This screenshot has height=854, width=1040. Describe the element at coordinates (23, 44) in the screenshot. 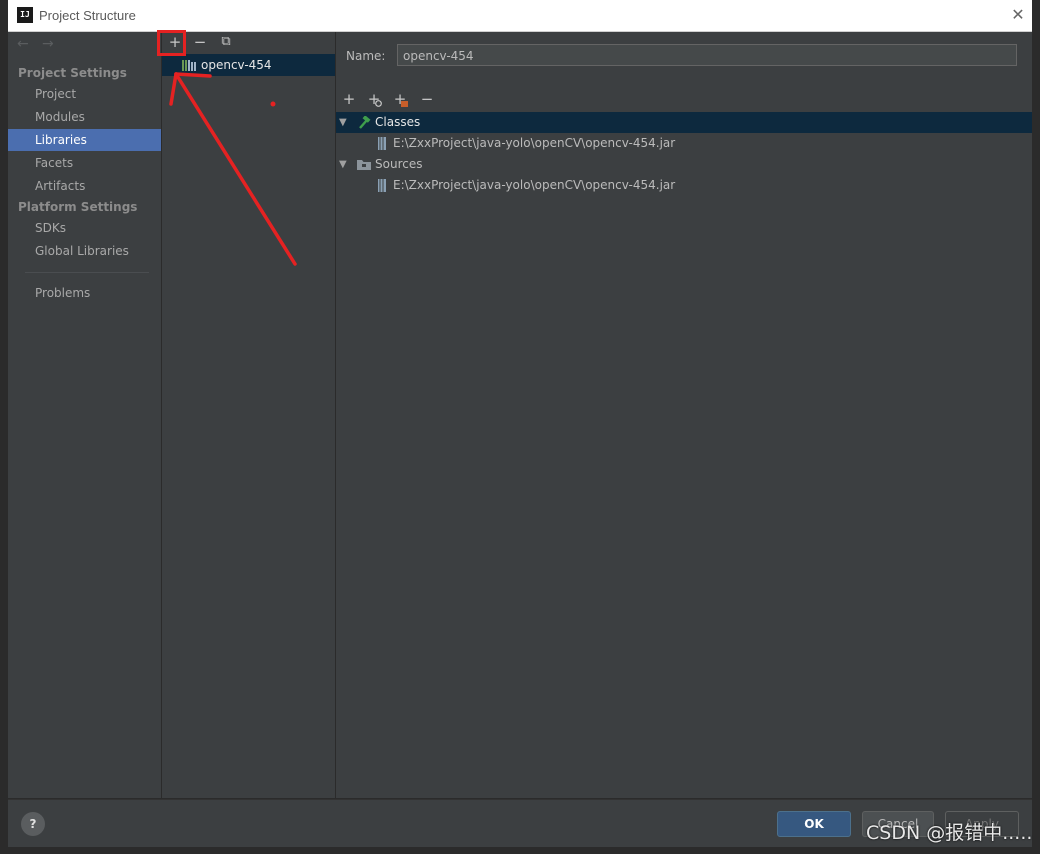

I see `back-arrow-icon: ←` at that location.